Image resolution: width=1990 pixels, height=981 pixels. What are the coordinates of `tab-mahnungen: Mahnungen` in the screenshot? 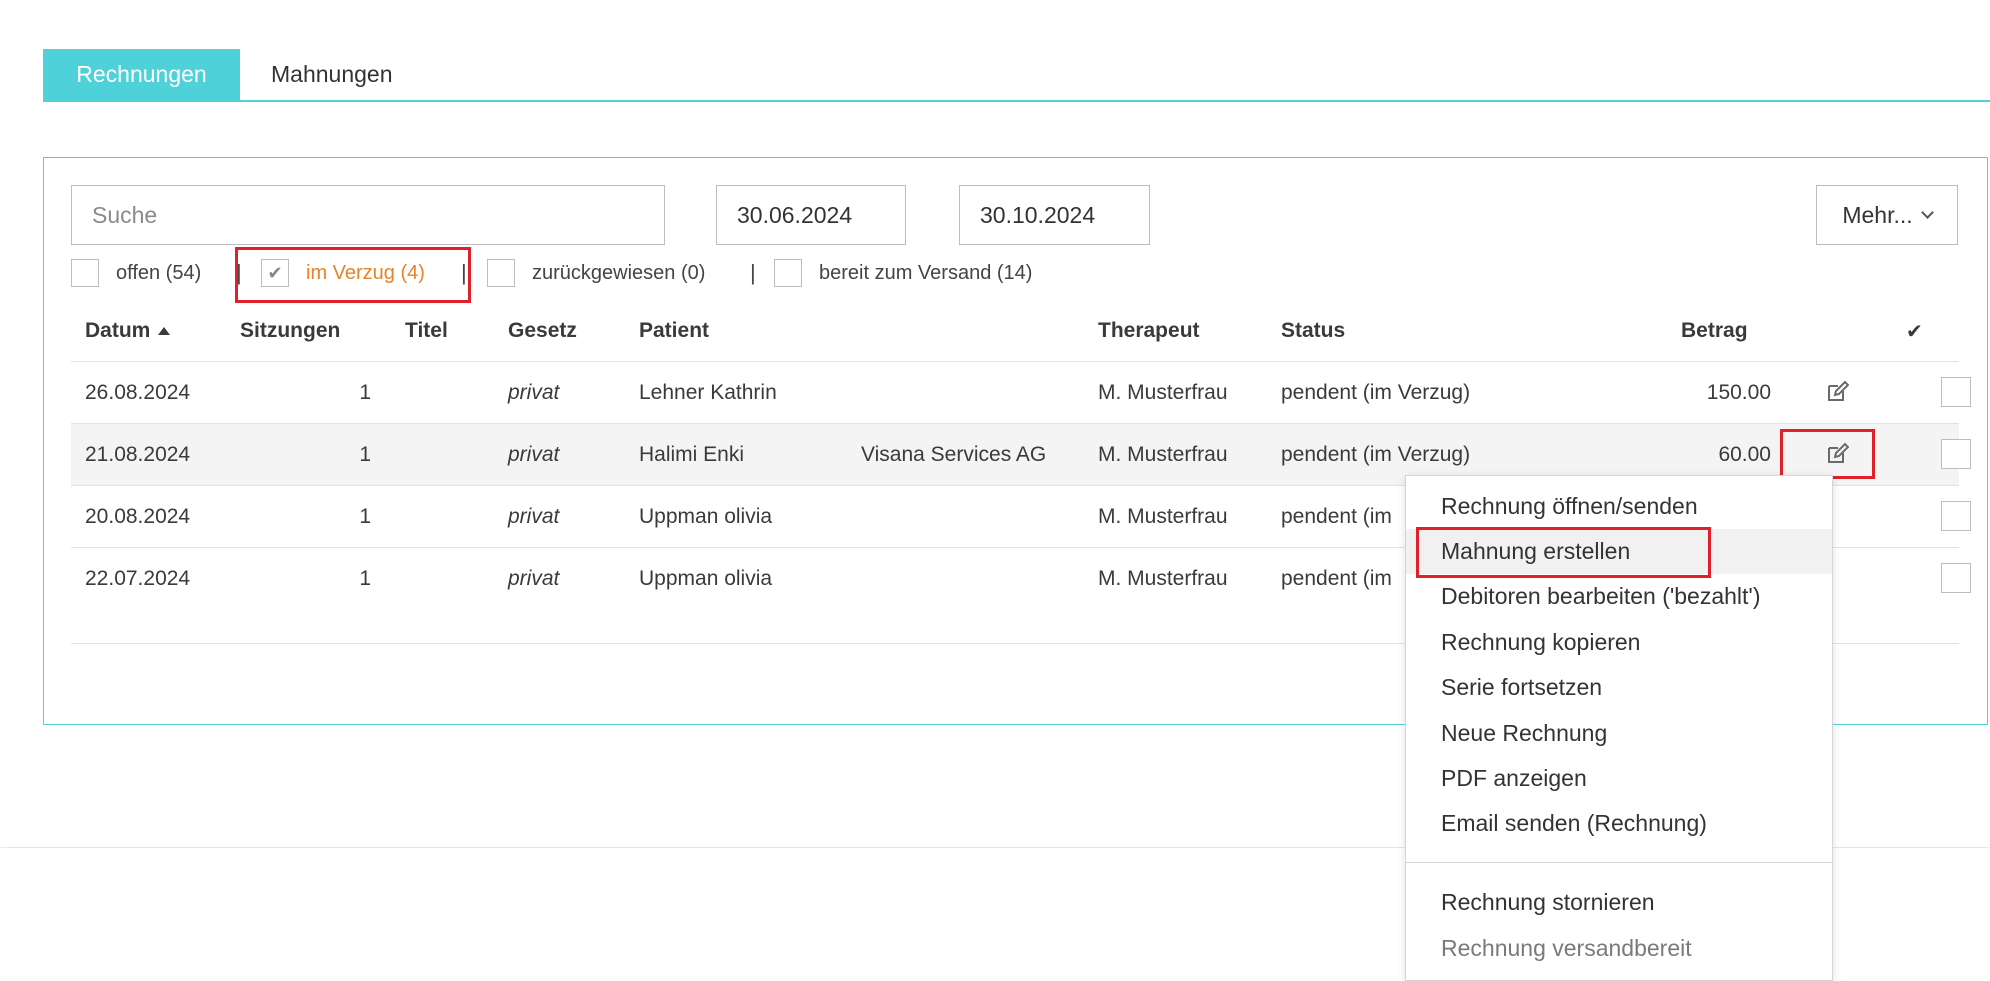 It's located at (332, 74).